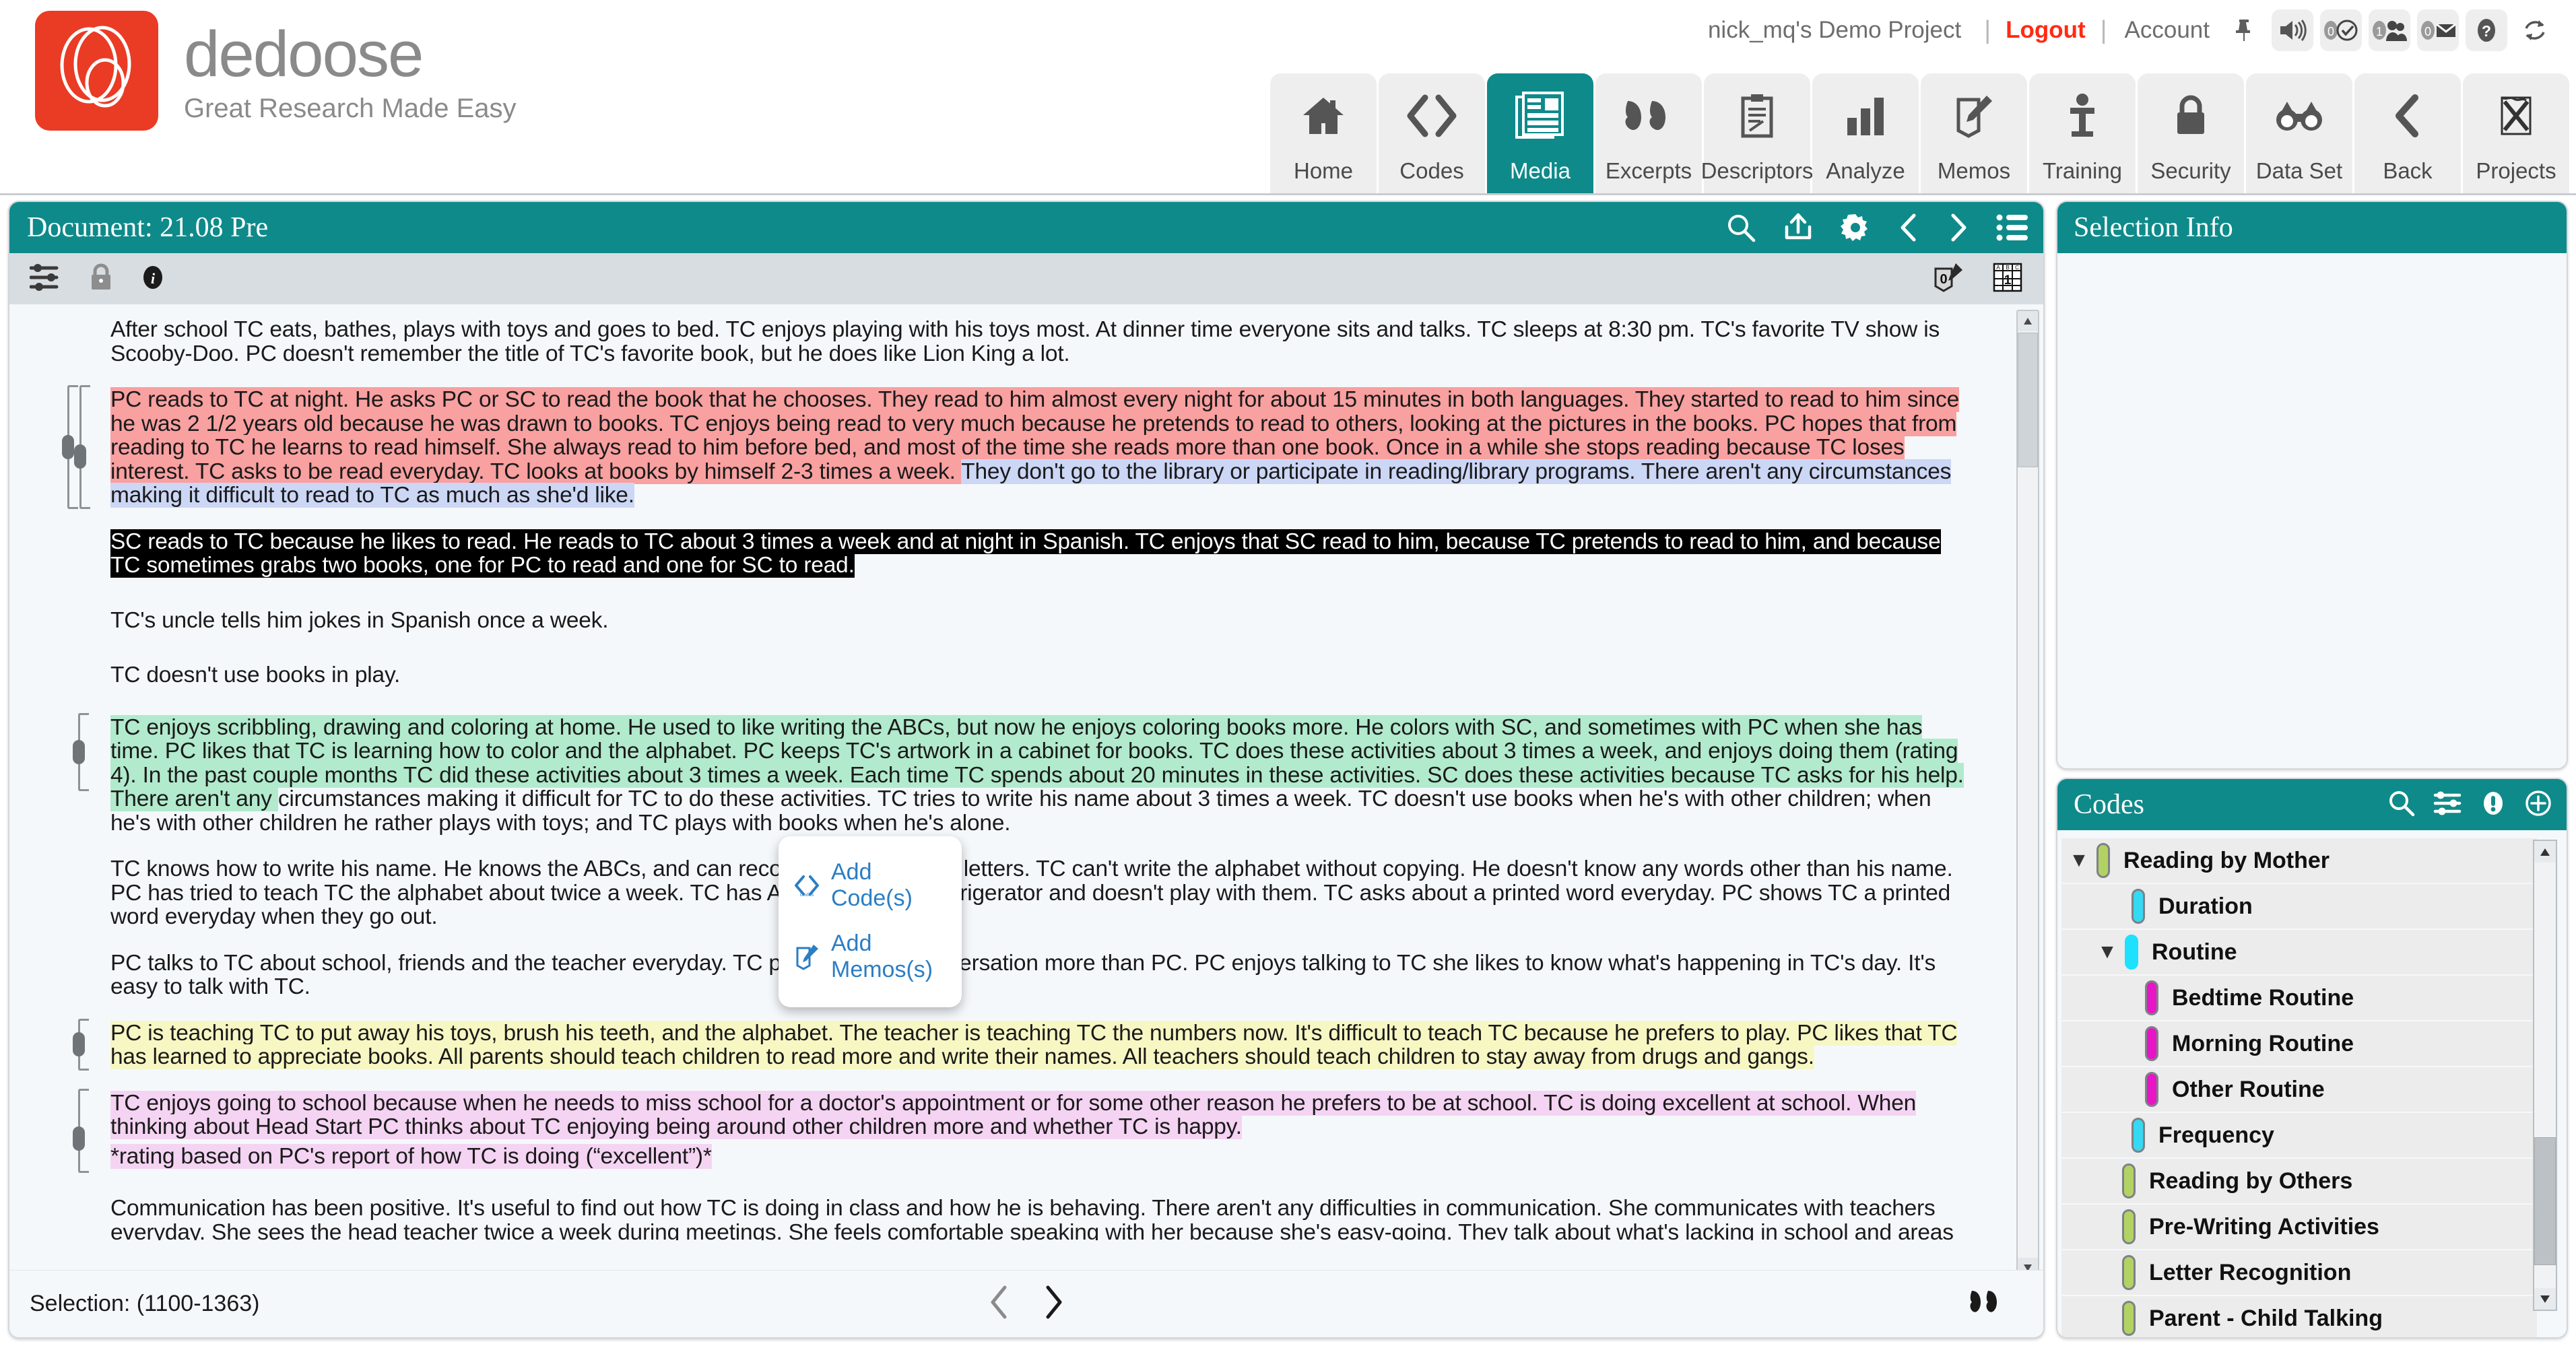  Describe the element at coordinates (2535, 30) in the screenshot. I see `refresh-sync-icon` at that location.